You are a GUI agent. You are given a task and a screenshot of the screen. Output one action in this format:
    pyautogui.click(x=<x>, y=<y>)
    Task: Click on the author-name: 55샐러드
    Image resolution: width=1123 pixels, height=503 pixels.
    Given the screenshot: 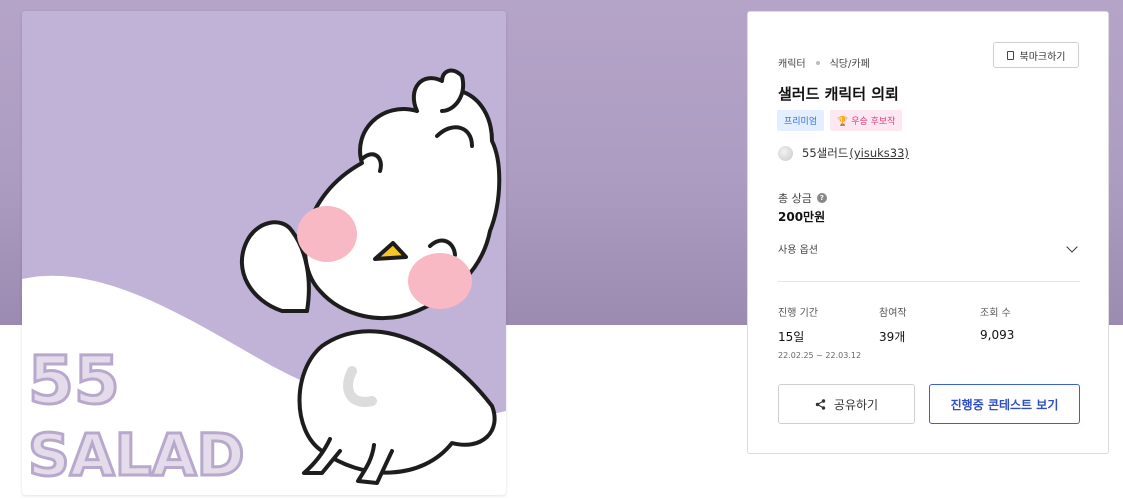 What is the action you would take?
    pyautogui.click(x=825, y=153)
    